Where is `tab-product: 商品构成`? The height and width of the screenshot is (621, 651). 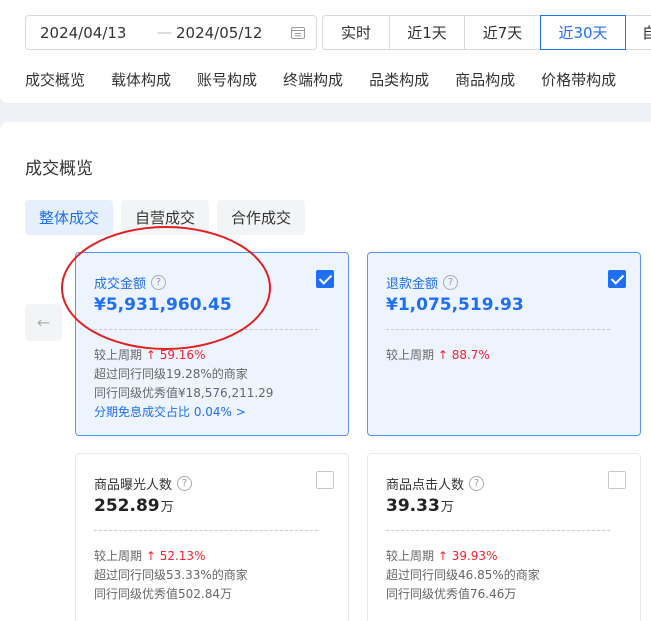 tab-product: 商品构成 is located at coordinates (485, 79).